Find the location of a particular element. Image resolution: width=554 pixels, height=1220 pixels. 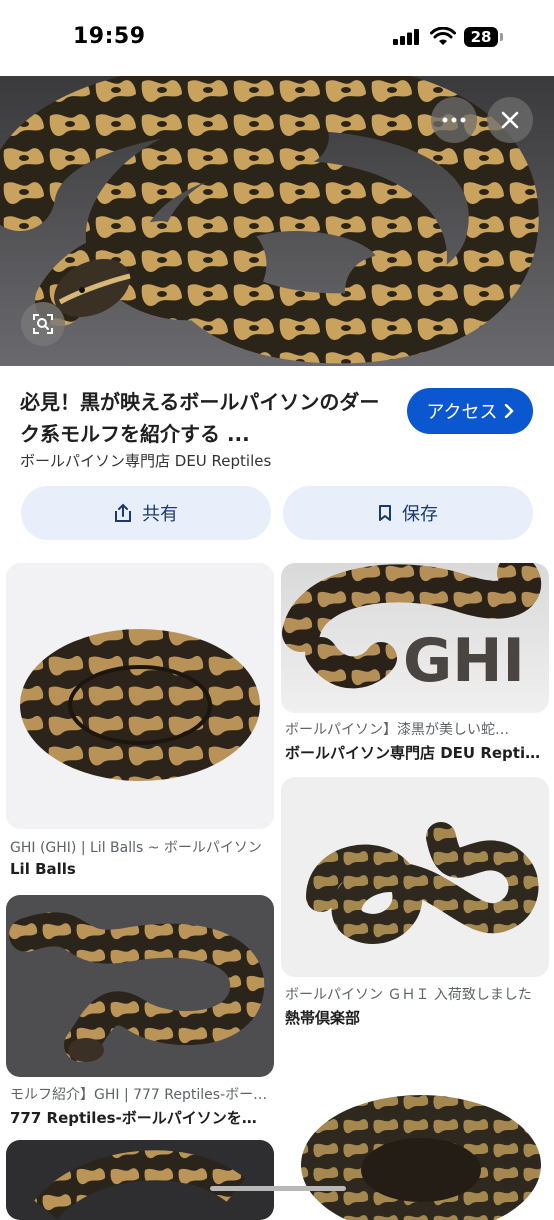

related-thumbnail: GHI is located at coordinates (415, 638).